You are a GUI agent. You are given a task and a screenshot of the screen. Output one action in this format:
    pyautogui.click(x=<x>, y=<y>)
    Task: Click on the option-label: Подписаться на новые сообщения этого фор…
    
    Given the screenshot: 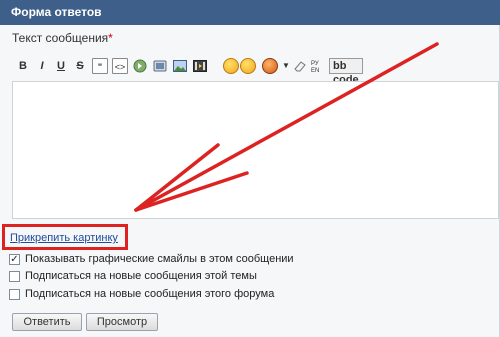 What is the action you would take?
    pyautogui.click(x=150, y=294)
    